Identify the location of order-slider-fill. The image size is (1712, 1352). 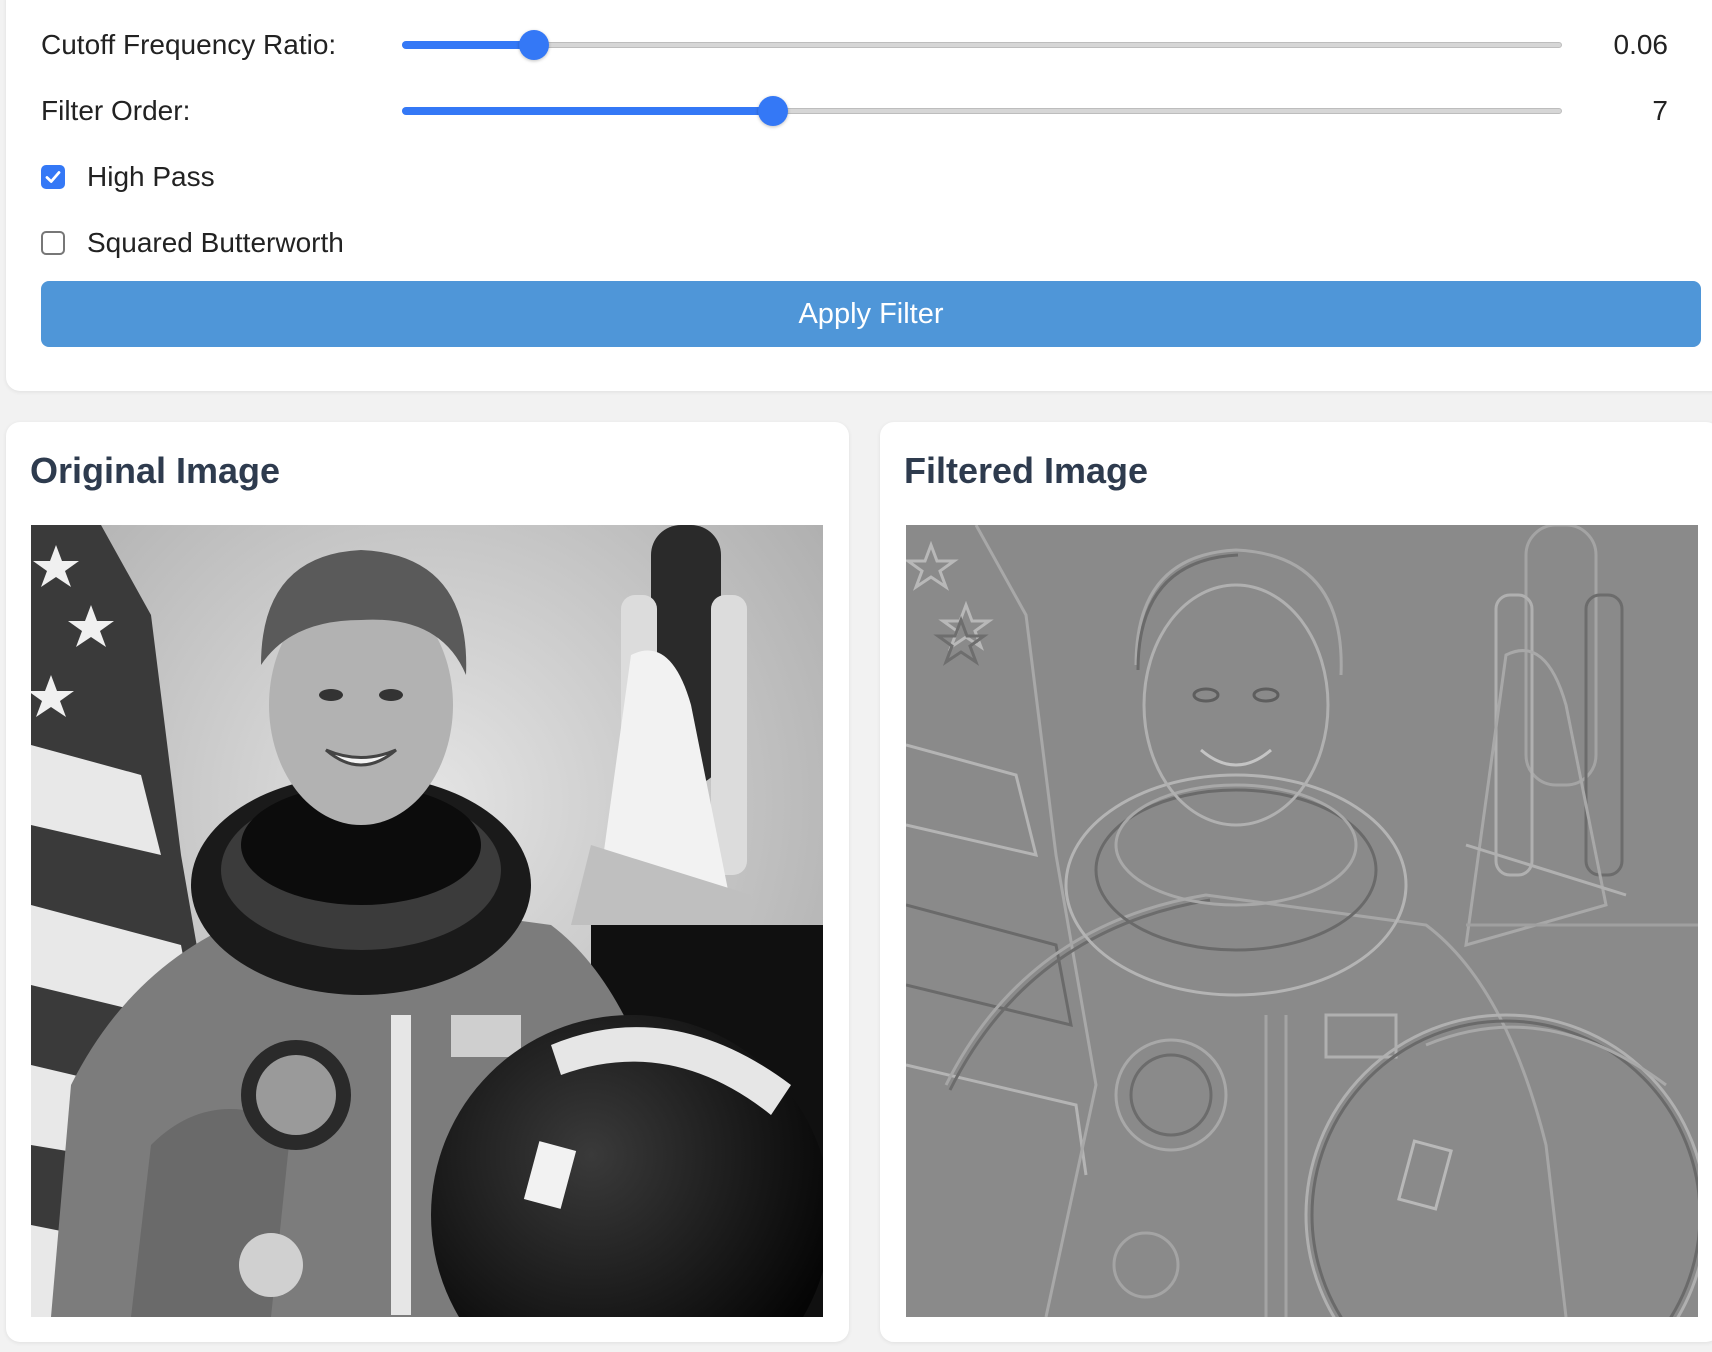
(588, 111).